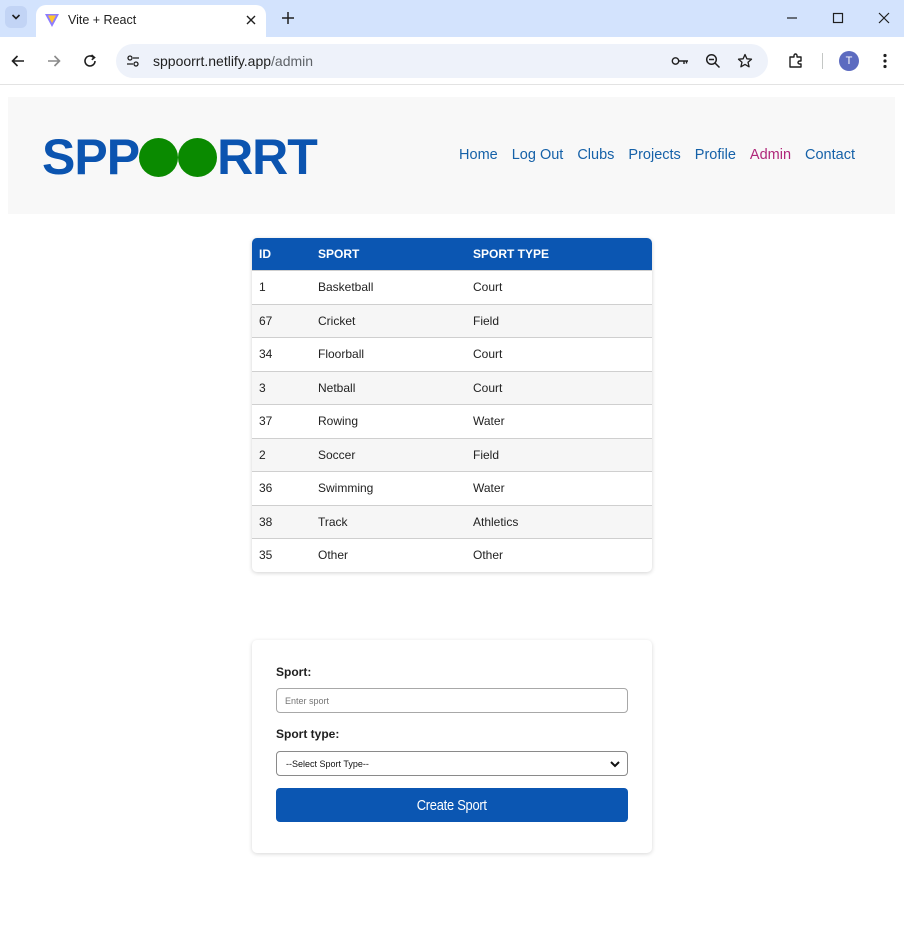 The image size is (904, 947). Describe the element at coordinates (266, 521) in the screenshot. I see `cell-id: 38` at that location.